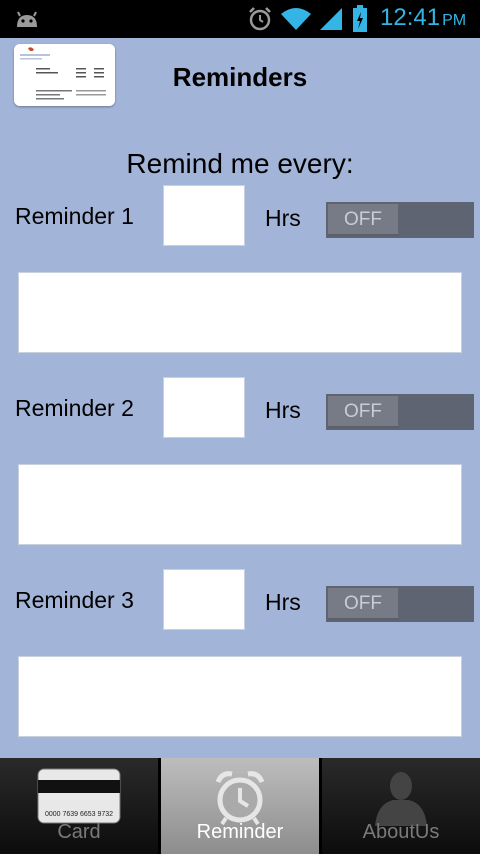  I want to click on reminder-2-toggle-state: OFF, so click(363, 412).